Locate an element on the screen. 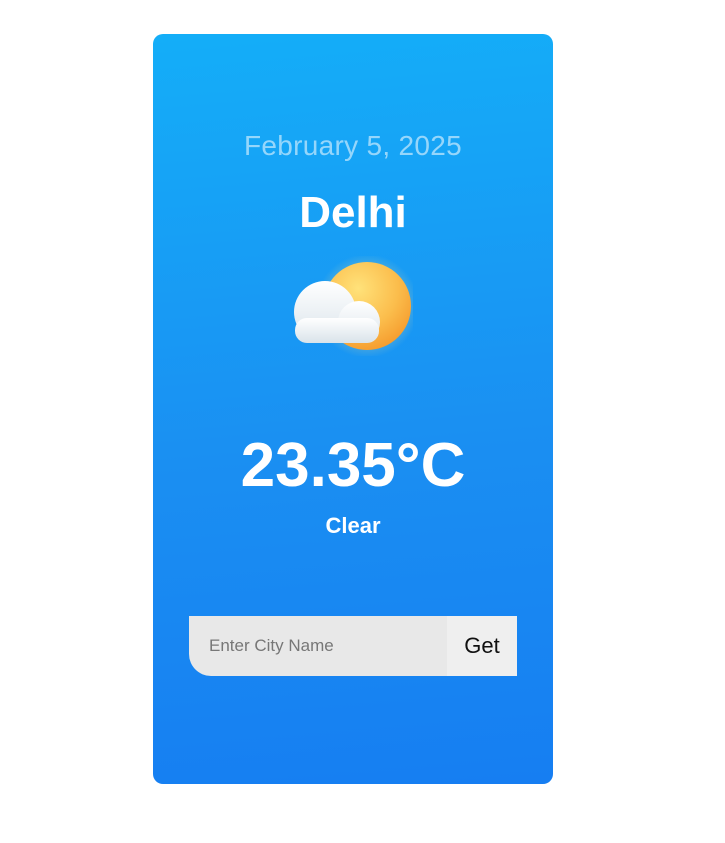 This screenshot has width=725, height=843. condition-label: Clear is located at coordinates (353, 525).